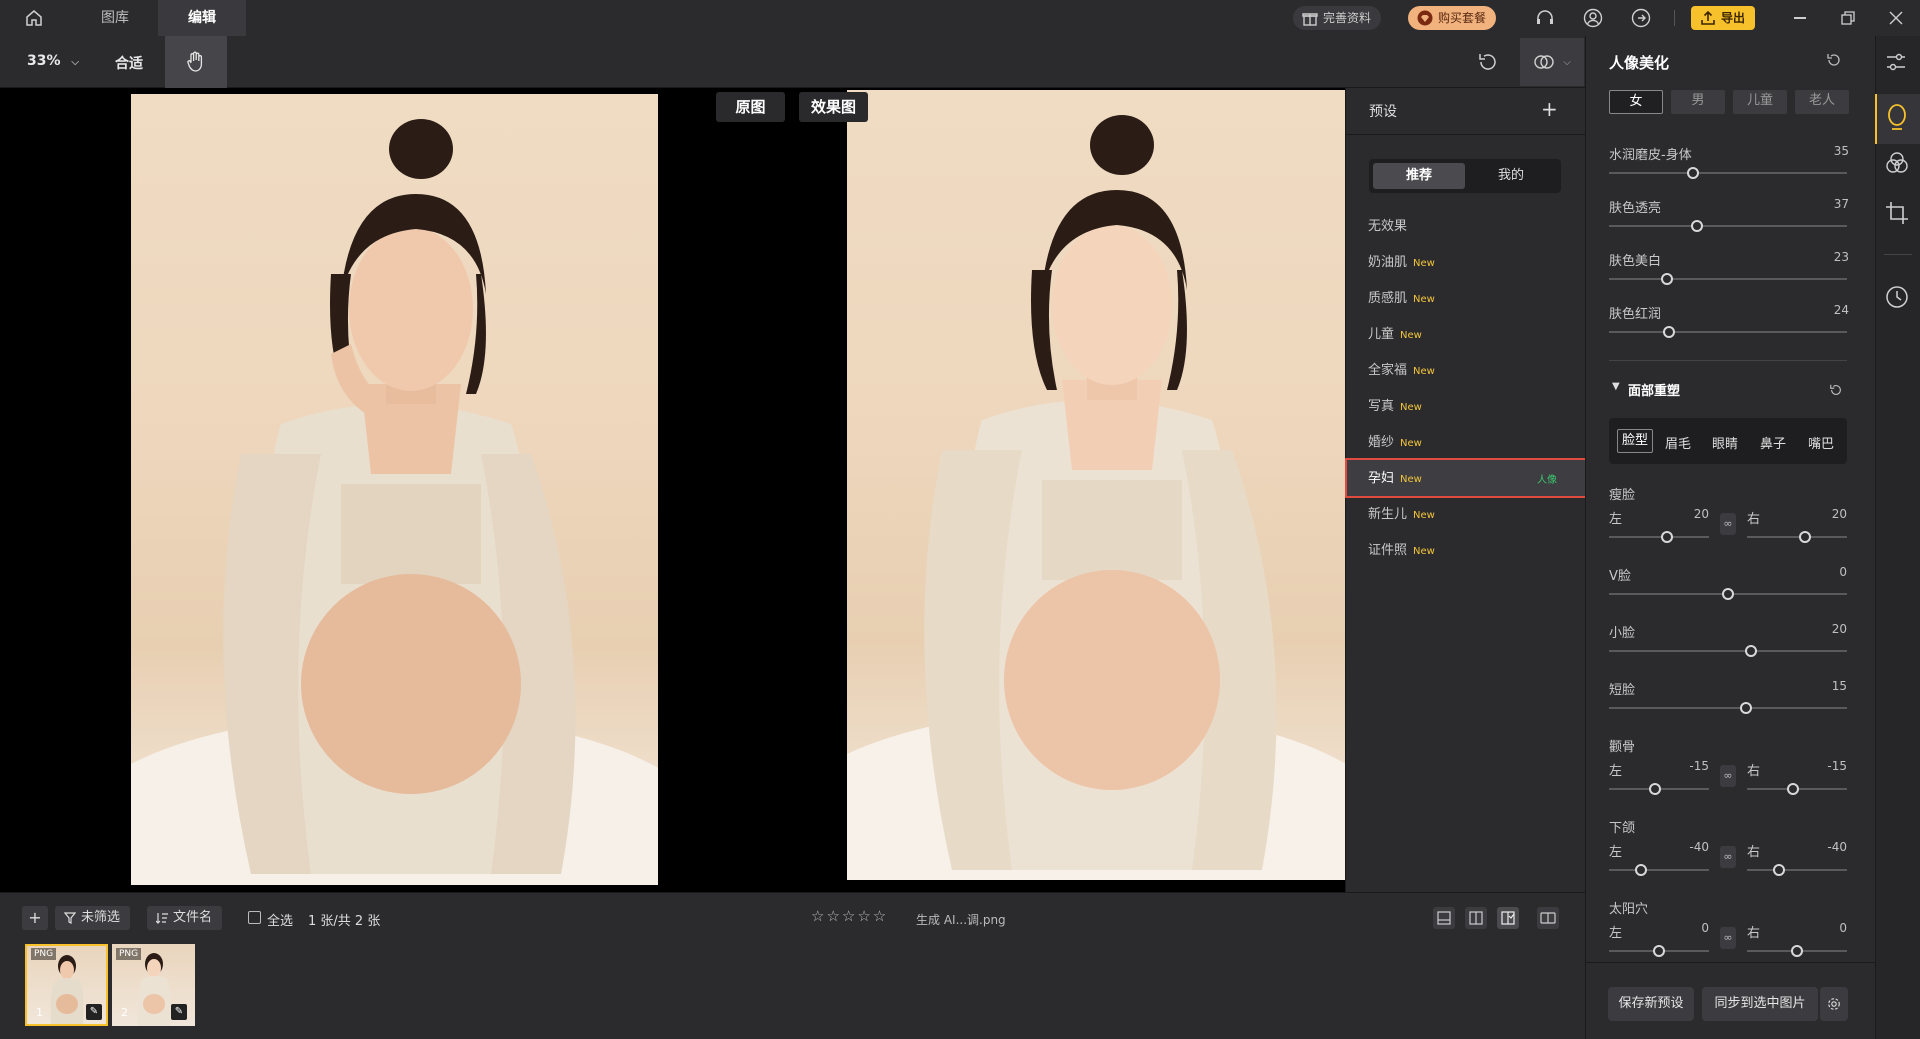  What do you see at coordinates (1773, 442) in the screenshot?
I see `face-tab-nose: 鼻子` at bounding box center [1773, 442].